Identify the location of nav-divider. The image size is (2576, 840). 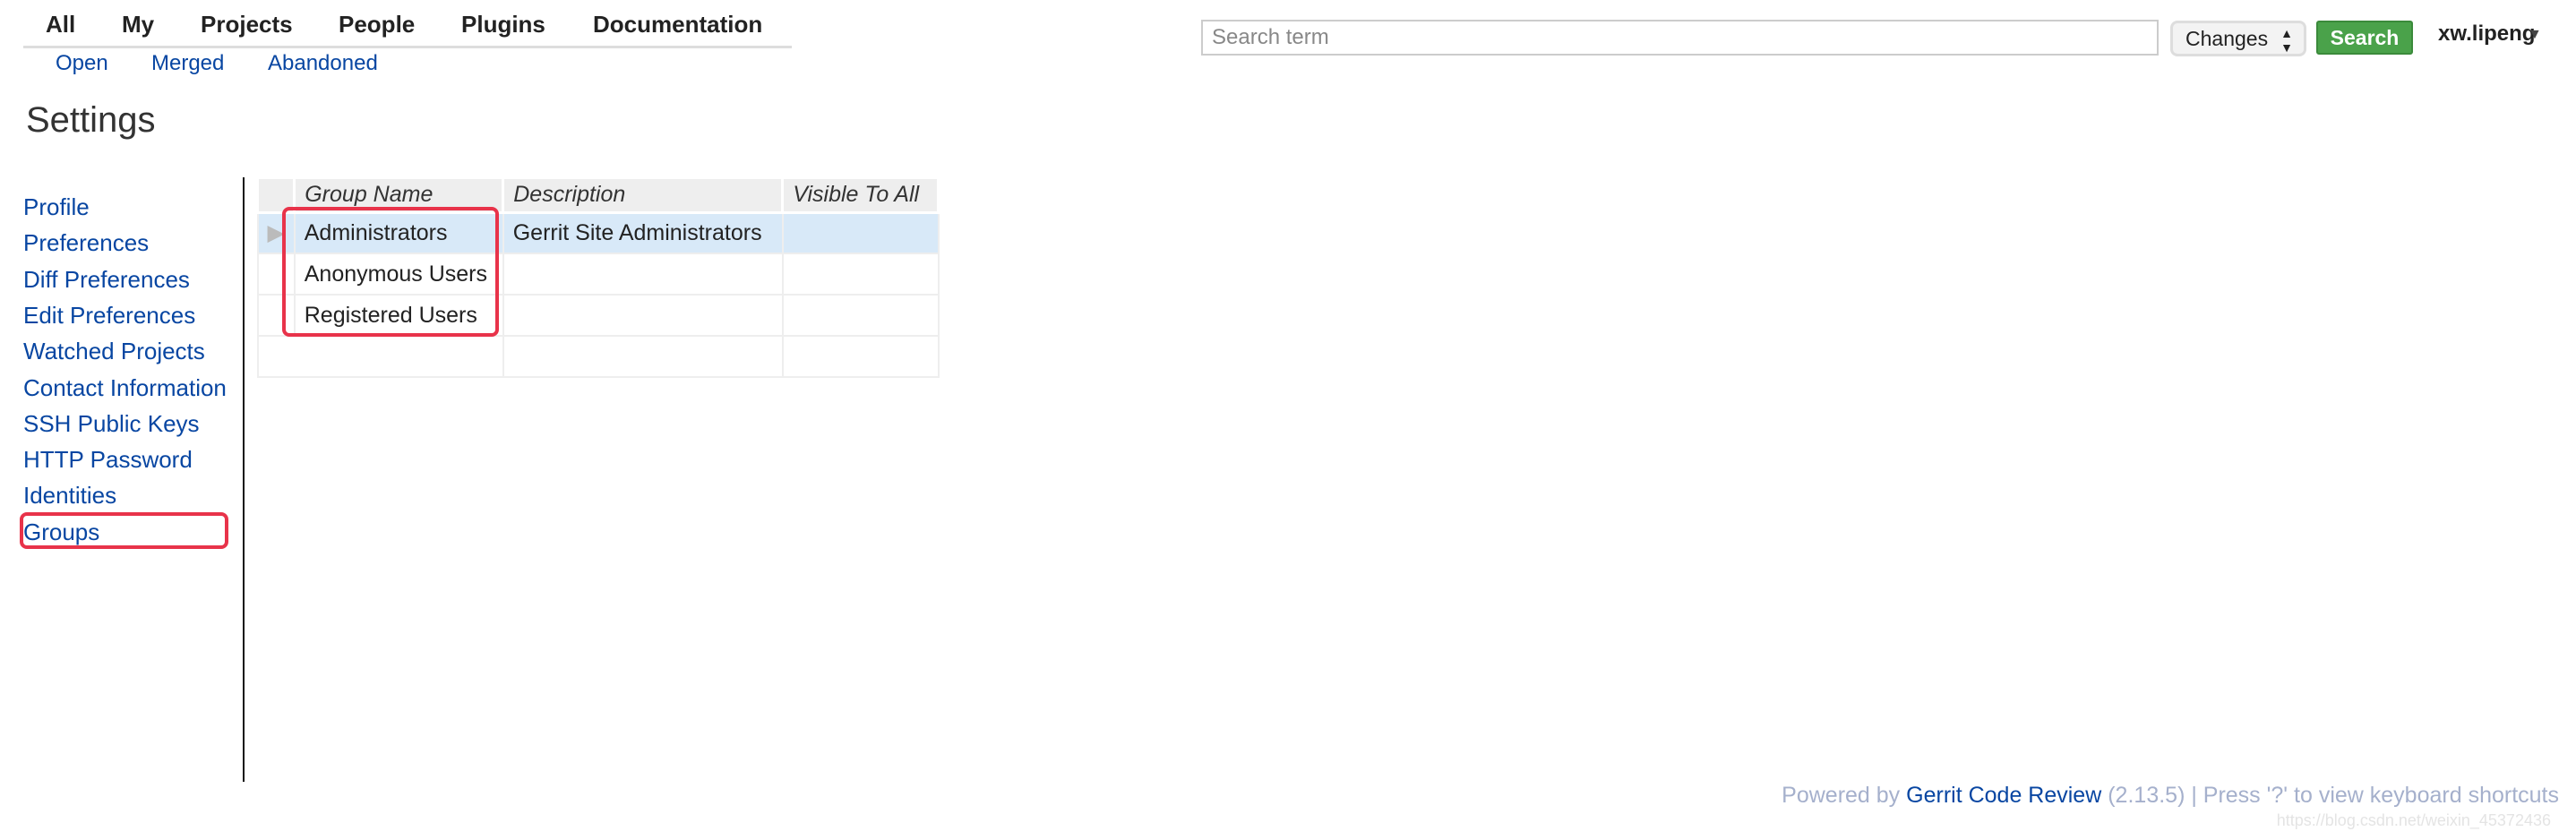
(407, 47).